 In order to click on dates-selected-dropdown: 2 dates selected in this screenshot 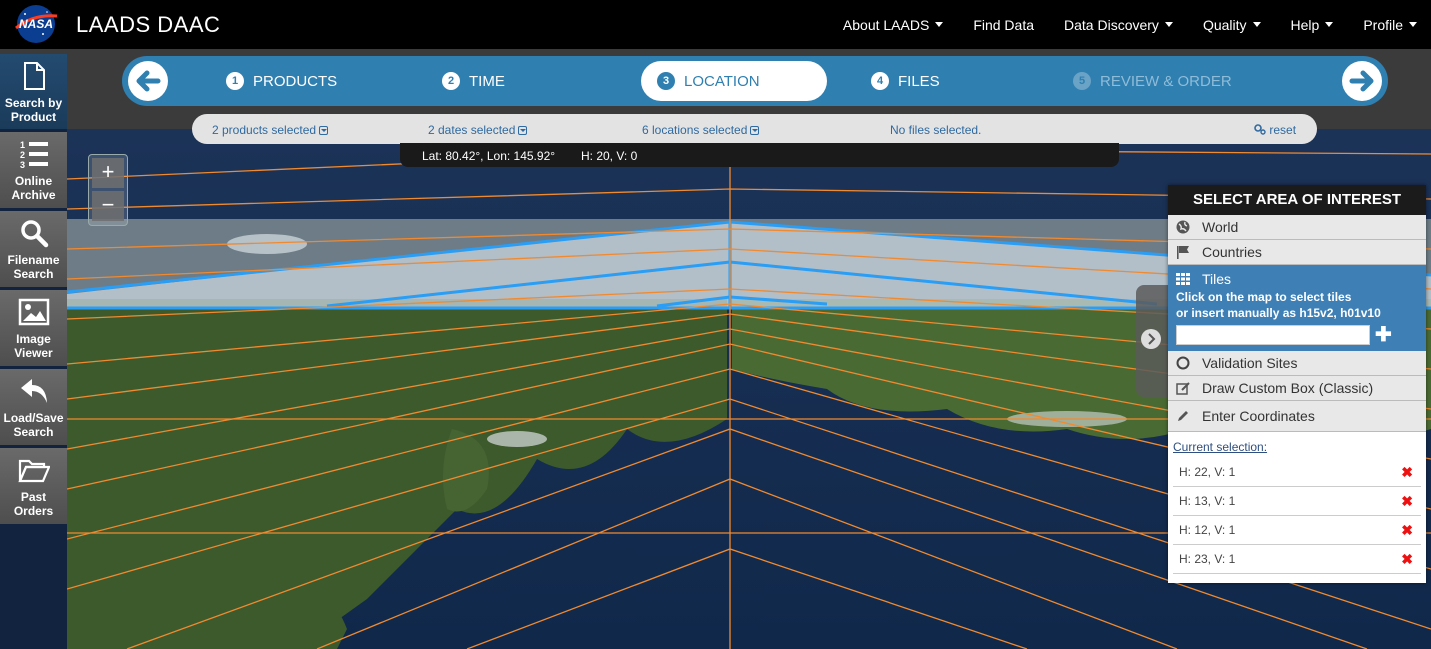, I will do `click(478, 130)`.